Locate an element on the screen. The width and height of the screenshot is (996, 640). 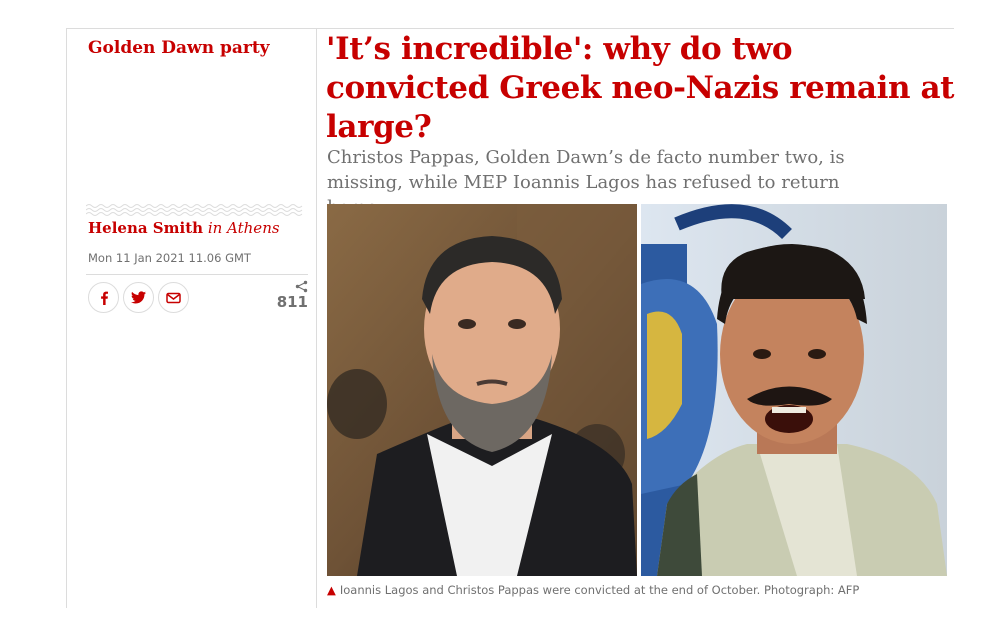
caption-triangle-icon: ▲ is located at coordinates (331, 590).